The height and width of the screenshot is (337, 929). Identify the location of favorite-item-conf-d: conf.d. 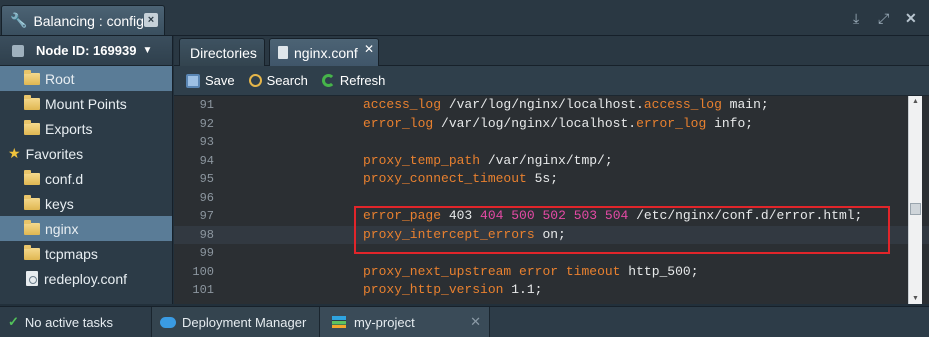
(86, 178).